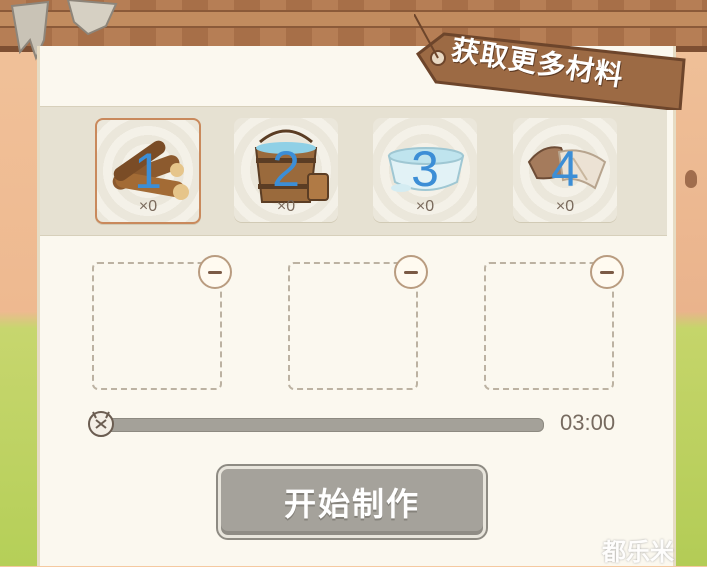 Image resolution: width=707 pixels, height=567 pixels. I want to click on start-crafting-button: 开始制作, so click(352, 502).